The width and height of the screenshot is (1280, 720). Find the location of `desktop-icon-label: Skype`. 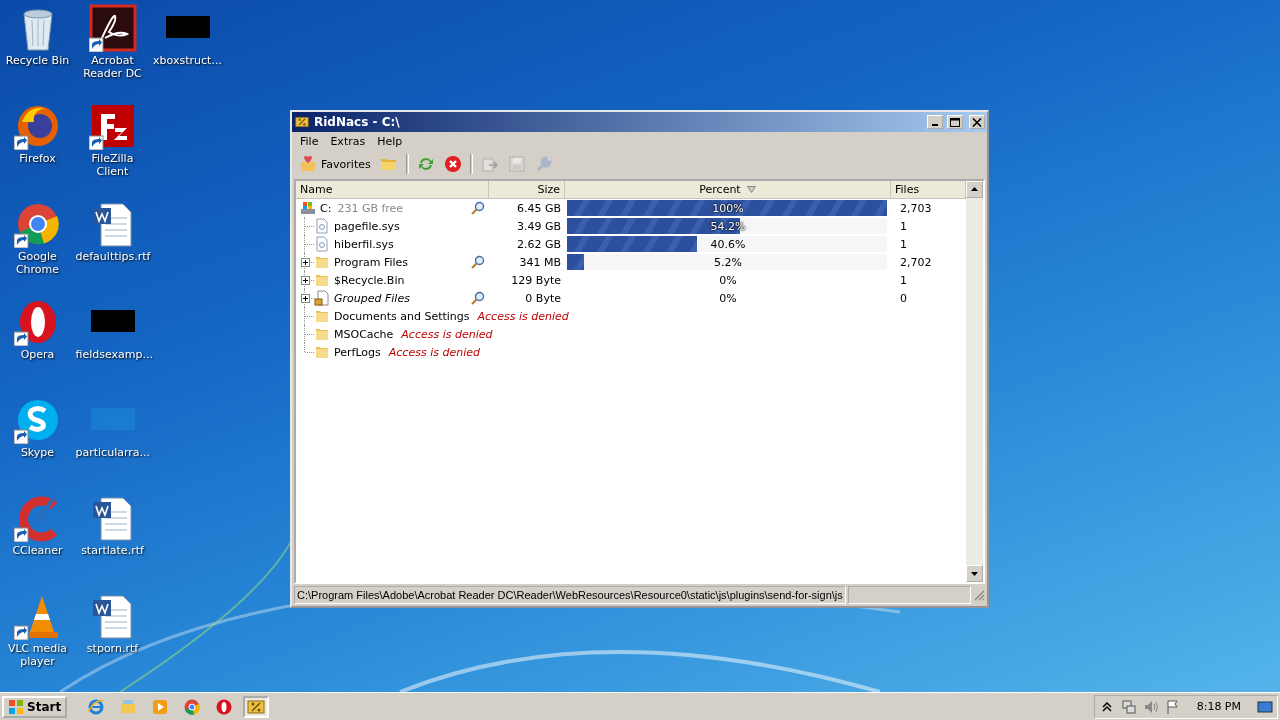

desktop-icon-label: Skype is located at coordinates (37, 452).